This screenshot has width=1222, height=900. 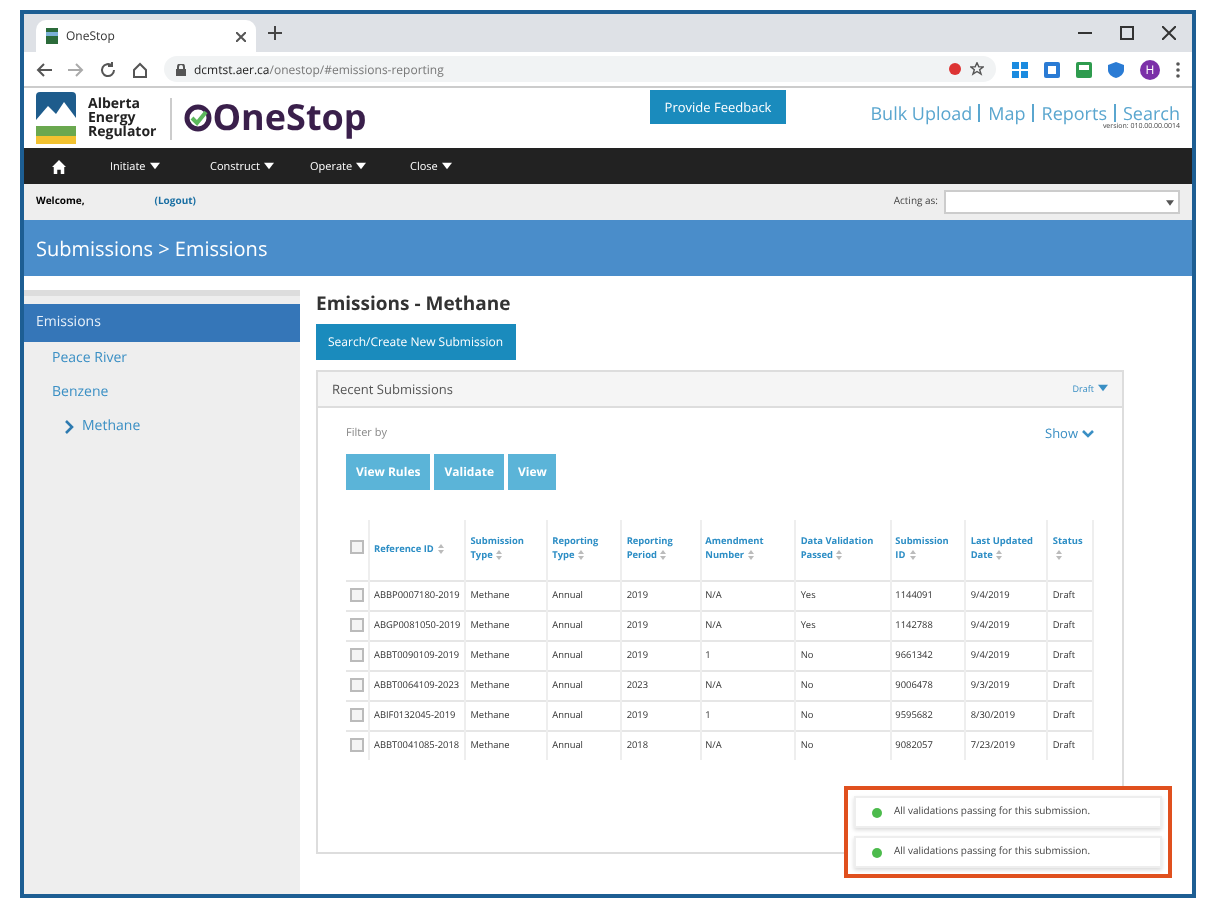 I want to click on reload-icon, so click(x=108, y=69).